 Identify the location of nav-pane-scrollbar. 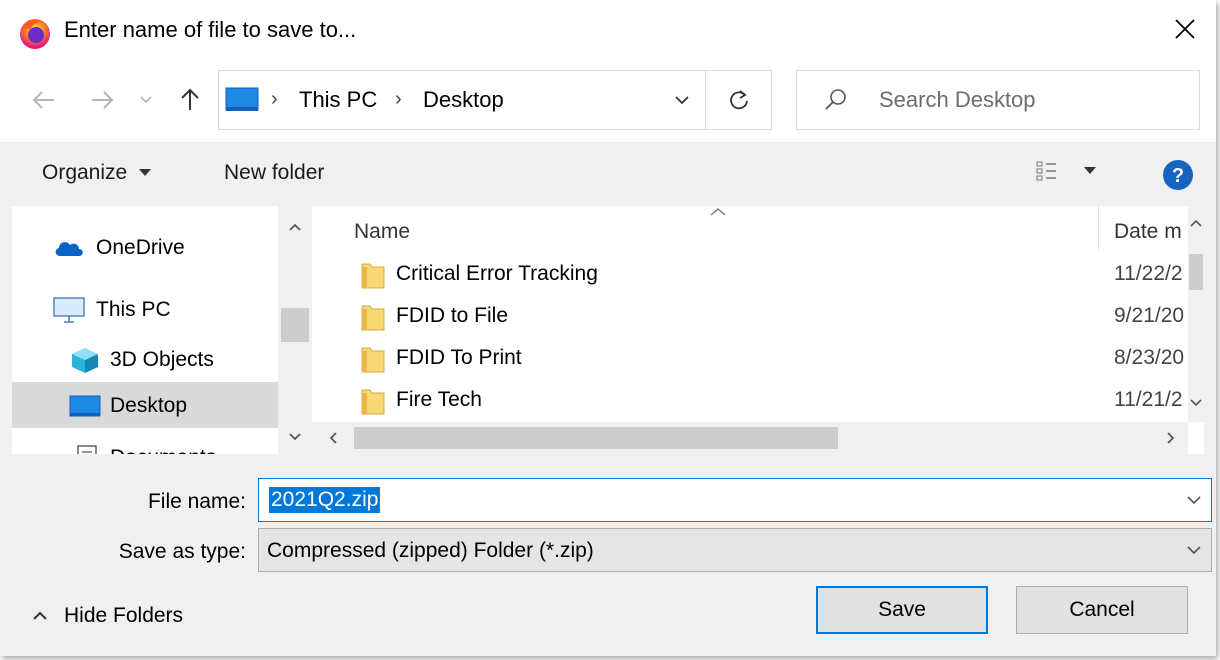
(295, 330).